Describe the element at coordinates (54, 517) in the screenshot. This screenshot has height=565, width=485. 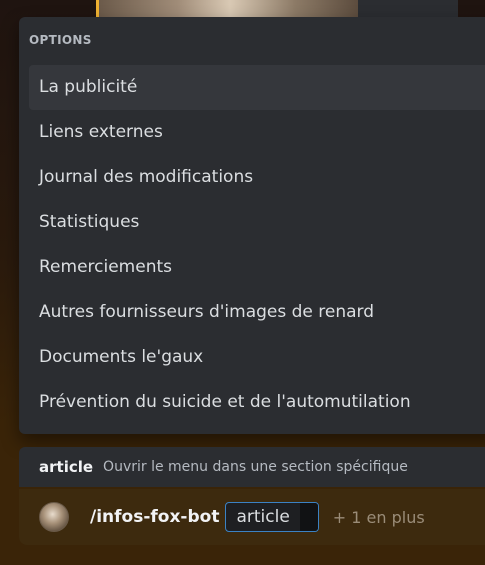
I see `bot-avatar` at that location.